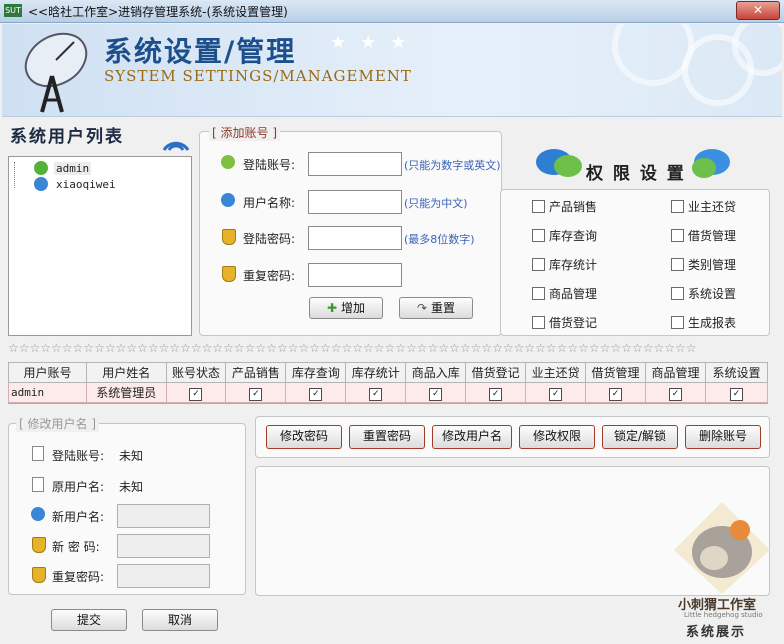 This screenshot has height=644, width=784. What do you see at coordinates (180, 620) in the screenshot?
I see `cancel-button: 取消` at bounding box center [180, 620].